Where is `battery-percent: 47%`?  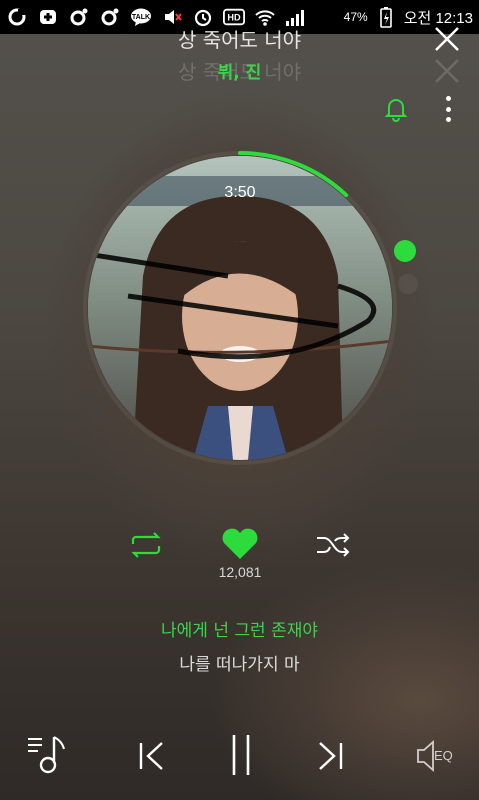 battery-percent: 47% is located at coordinates (355, 17).